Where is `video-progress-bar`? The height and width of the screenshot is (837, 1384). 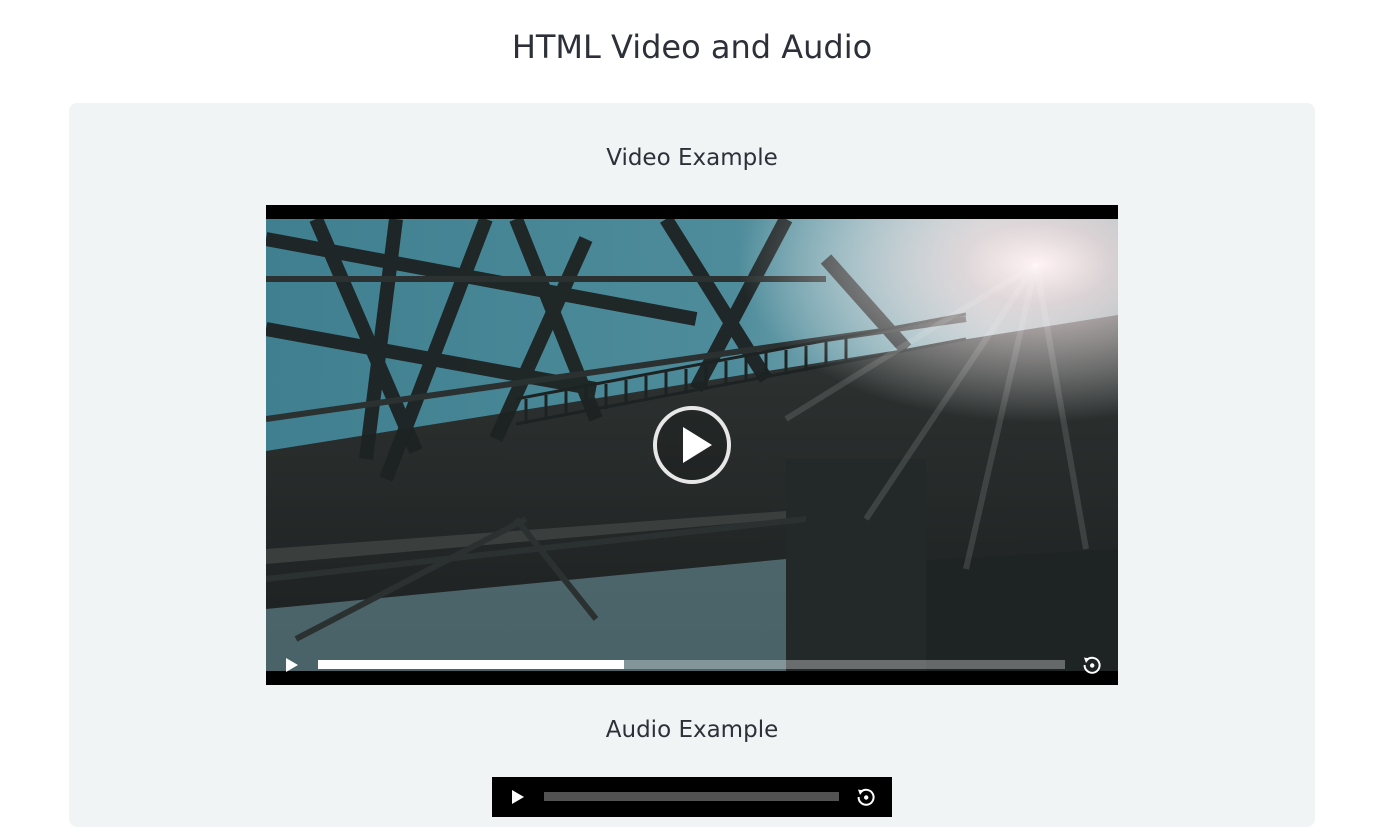
video-progress-bar is located at coordinates (691, 664).